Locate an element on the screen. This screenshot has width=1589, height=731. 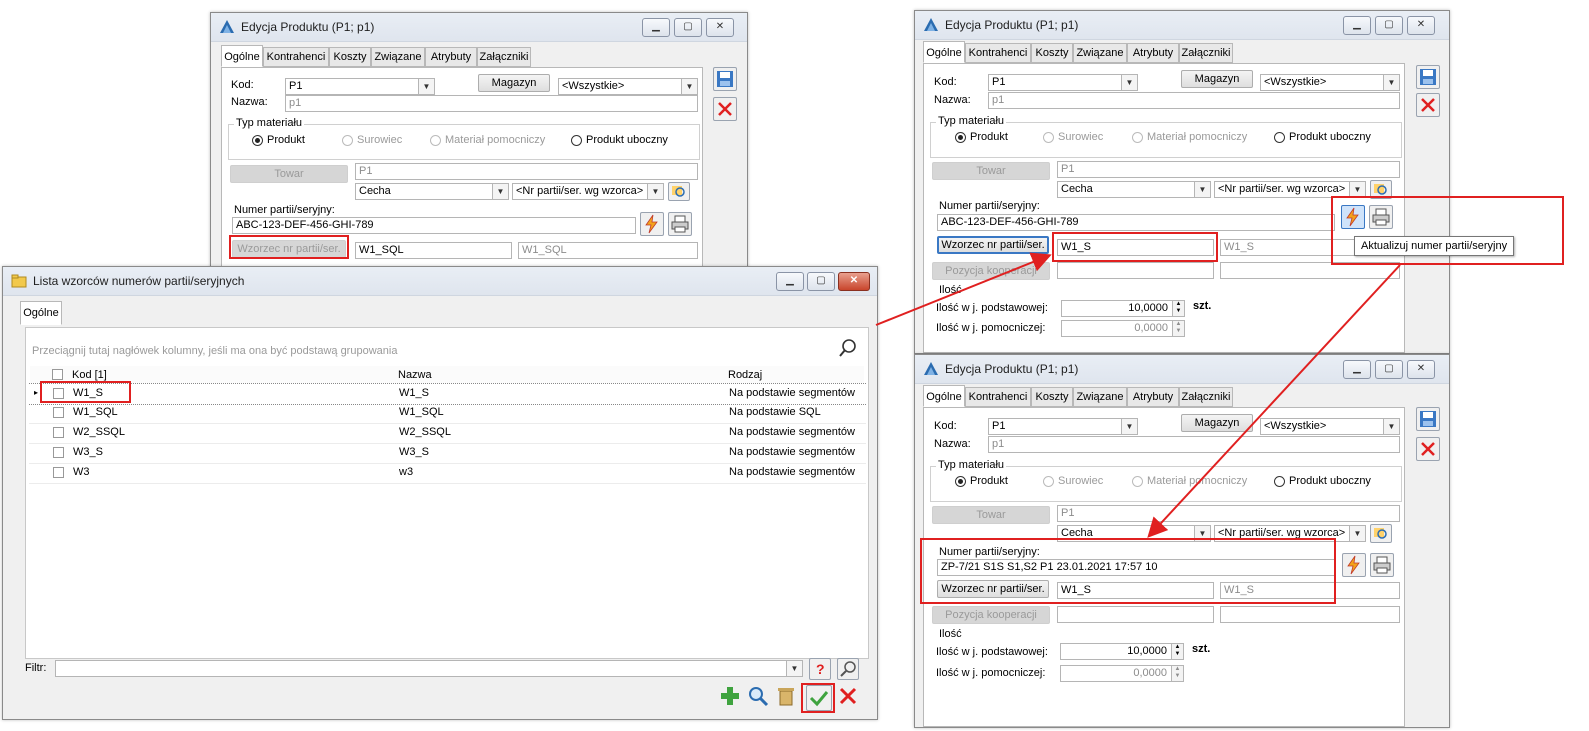
arrow-list-to-field is located at coordinates (963, 289).